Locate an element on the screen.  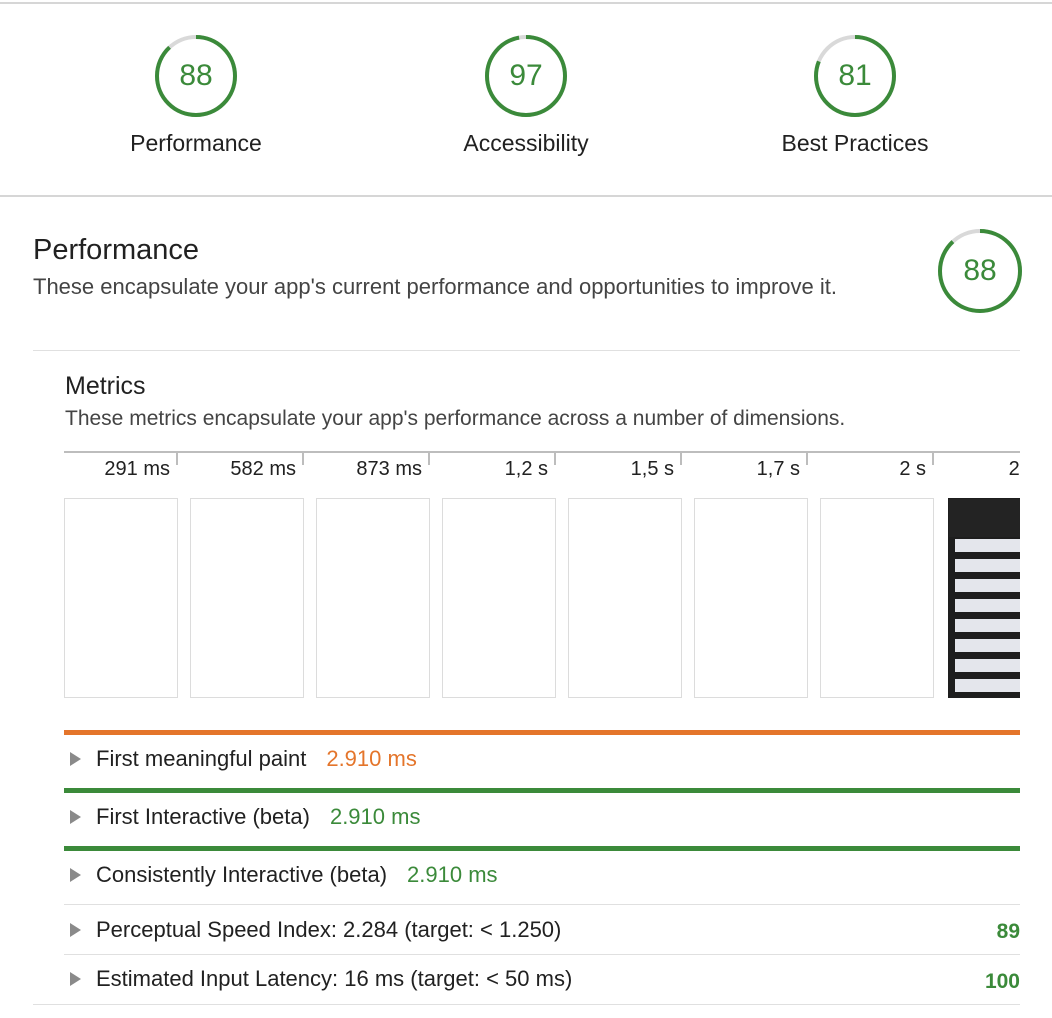
gauge-label: Best Practices is located at coordinates (855, 143).